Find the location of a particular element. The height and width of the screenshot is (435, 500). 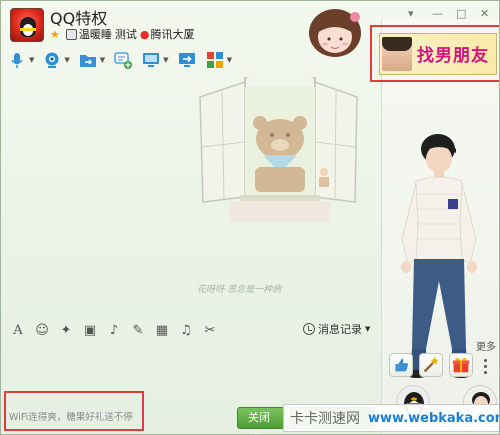

apps-grid-icon is located at coordinates (214, 60).